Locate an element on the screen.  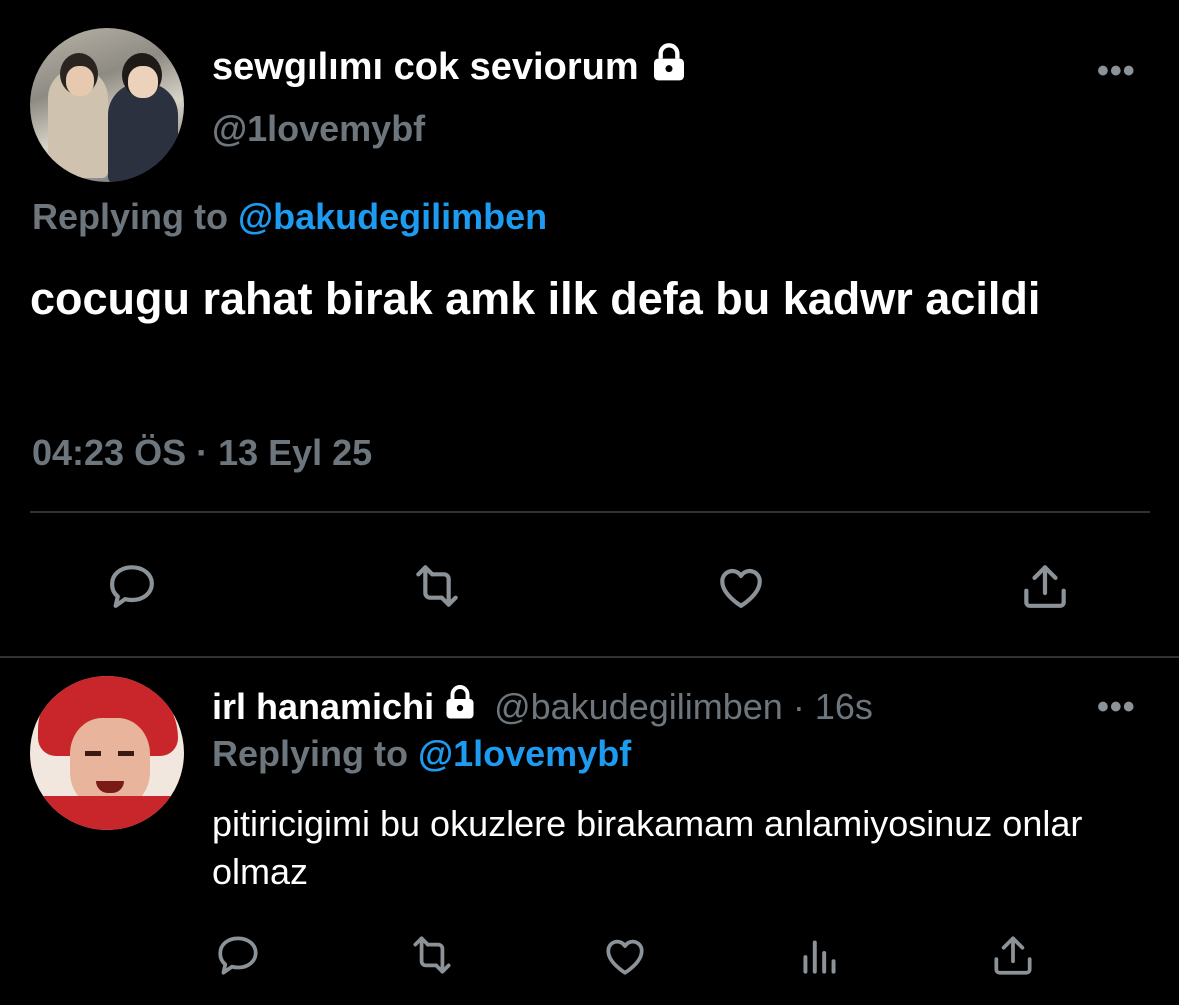
timestamp: 04:23 ÖS · 13 Eyl 25 is located at coordinates (202, 453).